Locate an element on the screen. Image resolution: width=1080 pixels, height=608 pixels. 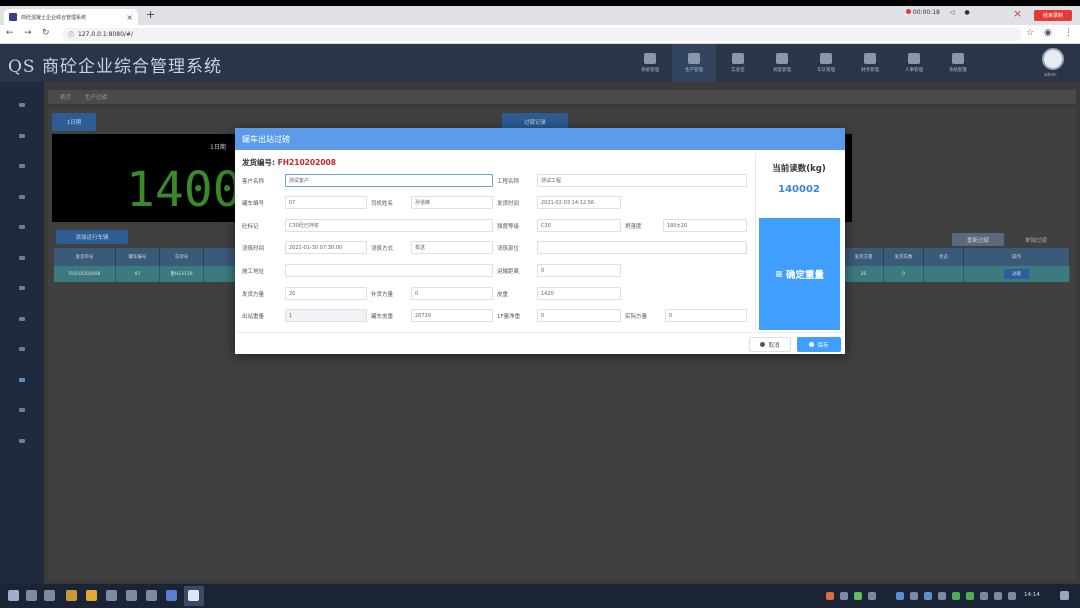
confirm-weight-button: ≡ 确定重量 is located at coordinates (799, 274).